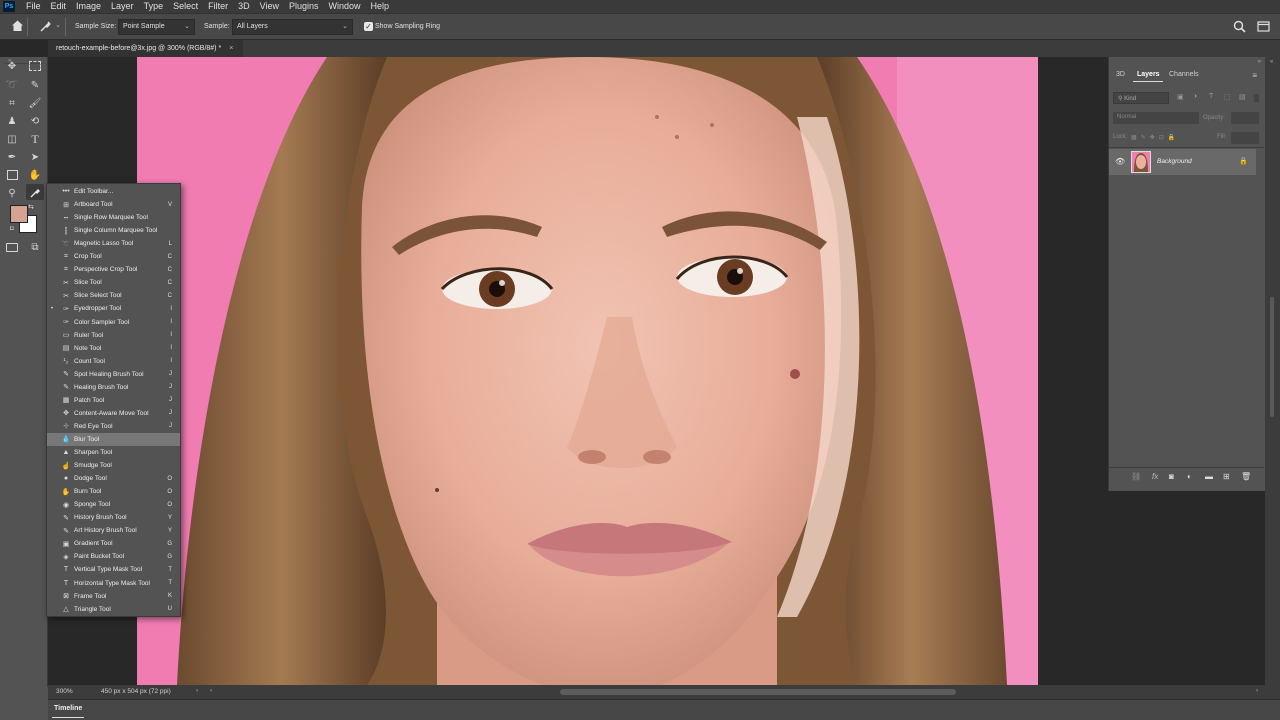 The image size is (1280, 720). What do you see at coordinates (345, 6) in the screenshot?
I see `menu-window: Window` at bounding box center [345, 6].